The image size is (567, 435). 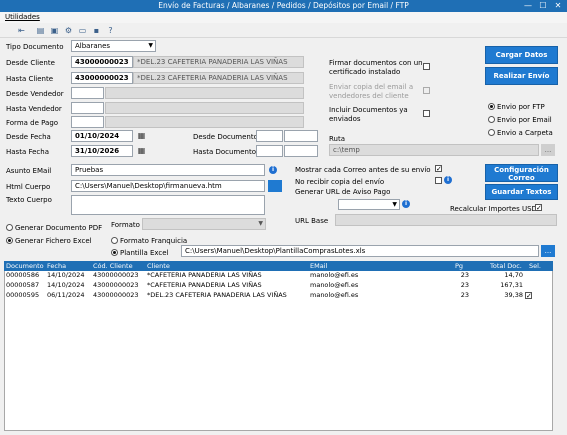 I want to click on url-base-input, so click(x=446, y=220).